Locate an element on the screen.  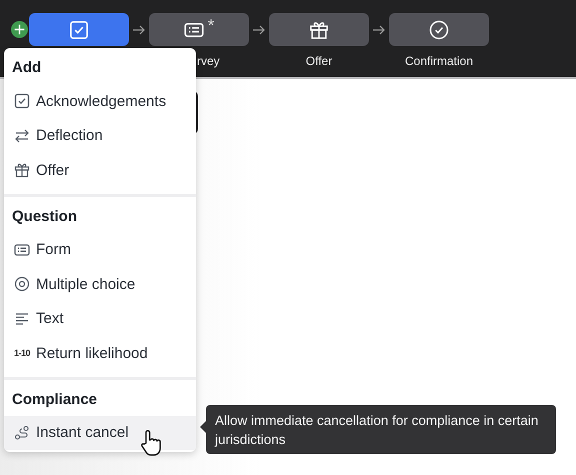
tooltip: Allow immediate cancellation for compliance in certain jurisdictions is located at coordinates (381, 429).